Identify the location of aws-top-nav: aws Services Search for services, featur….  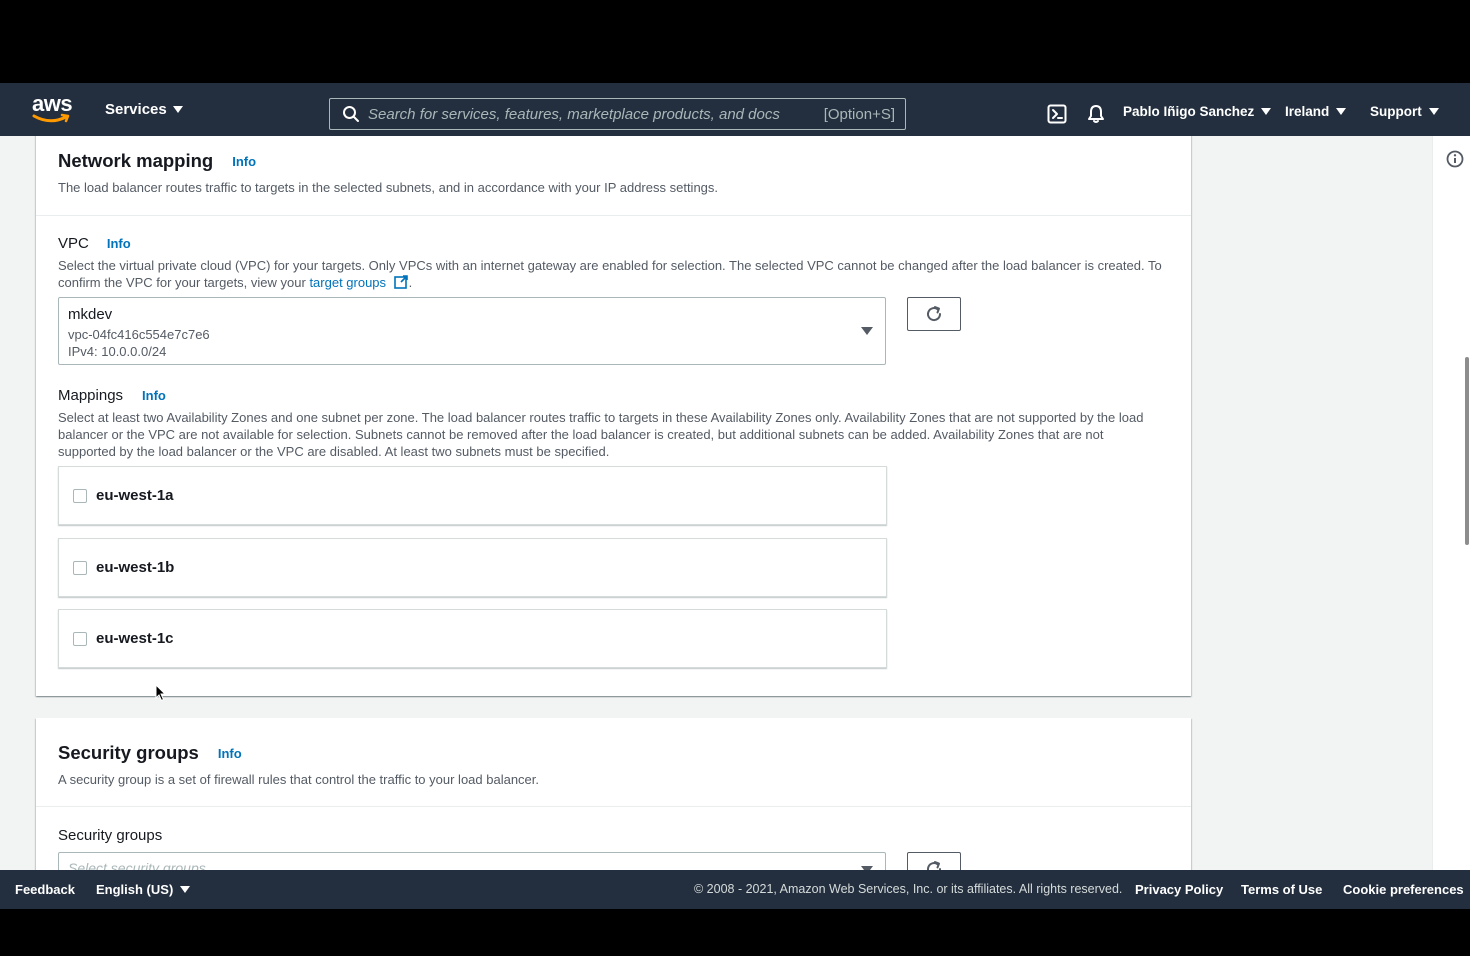
(735, 109).